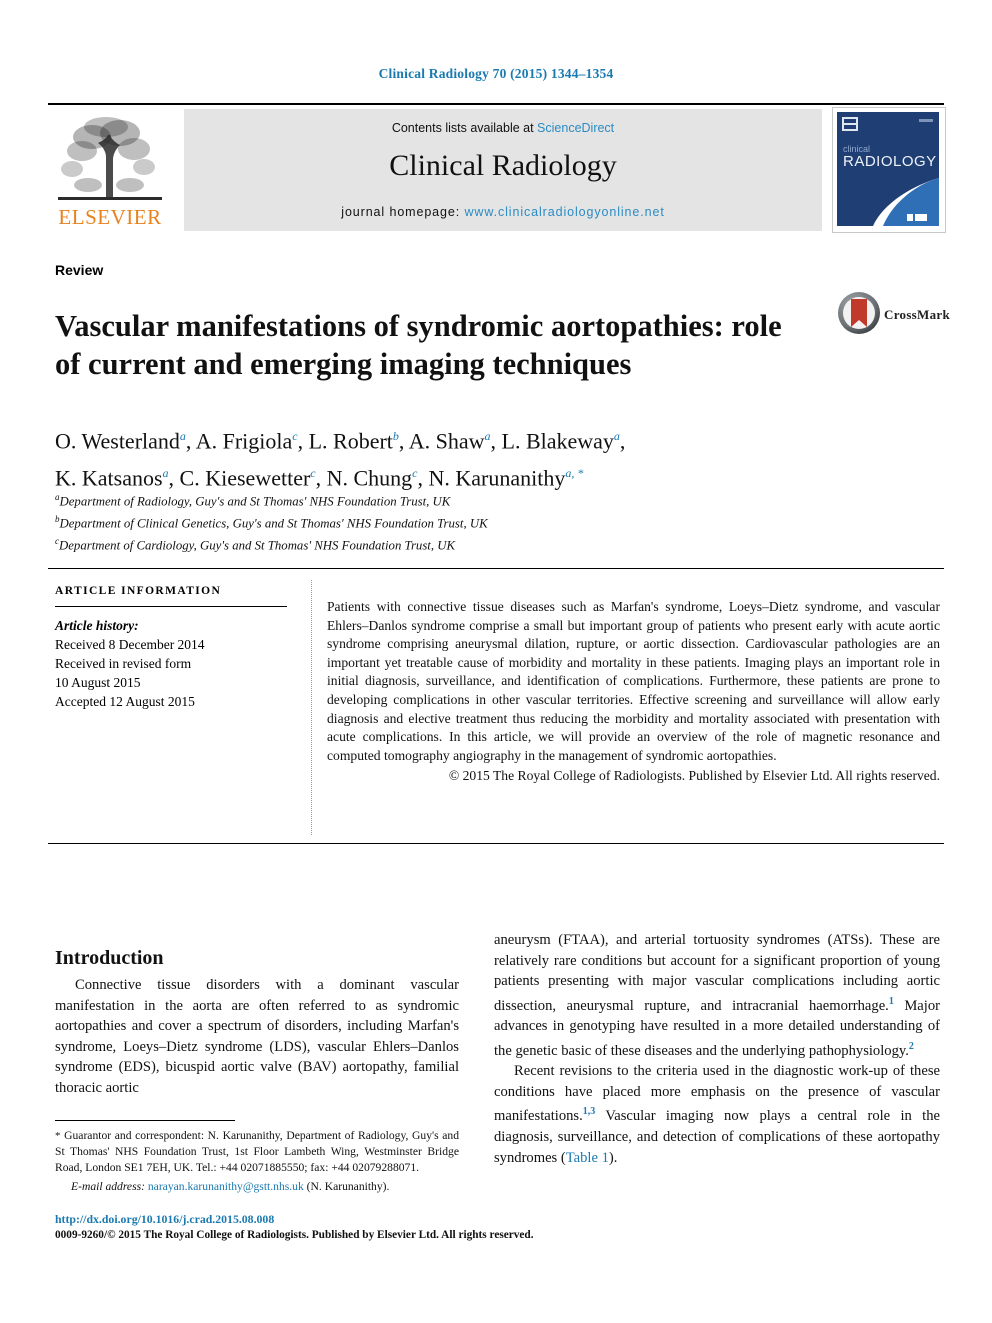 This screenshot has height=1323, width=992. I want to click on elsevier-logo: ELSEVIER, so click(110, 170).